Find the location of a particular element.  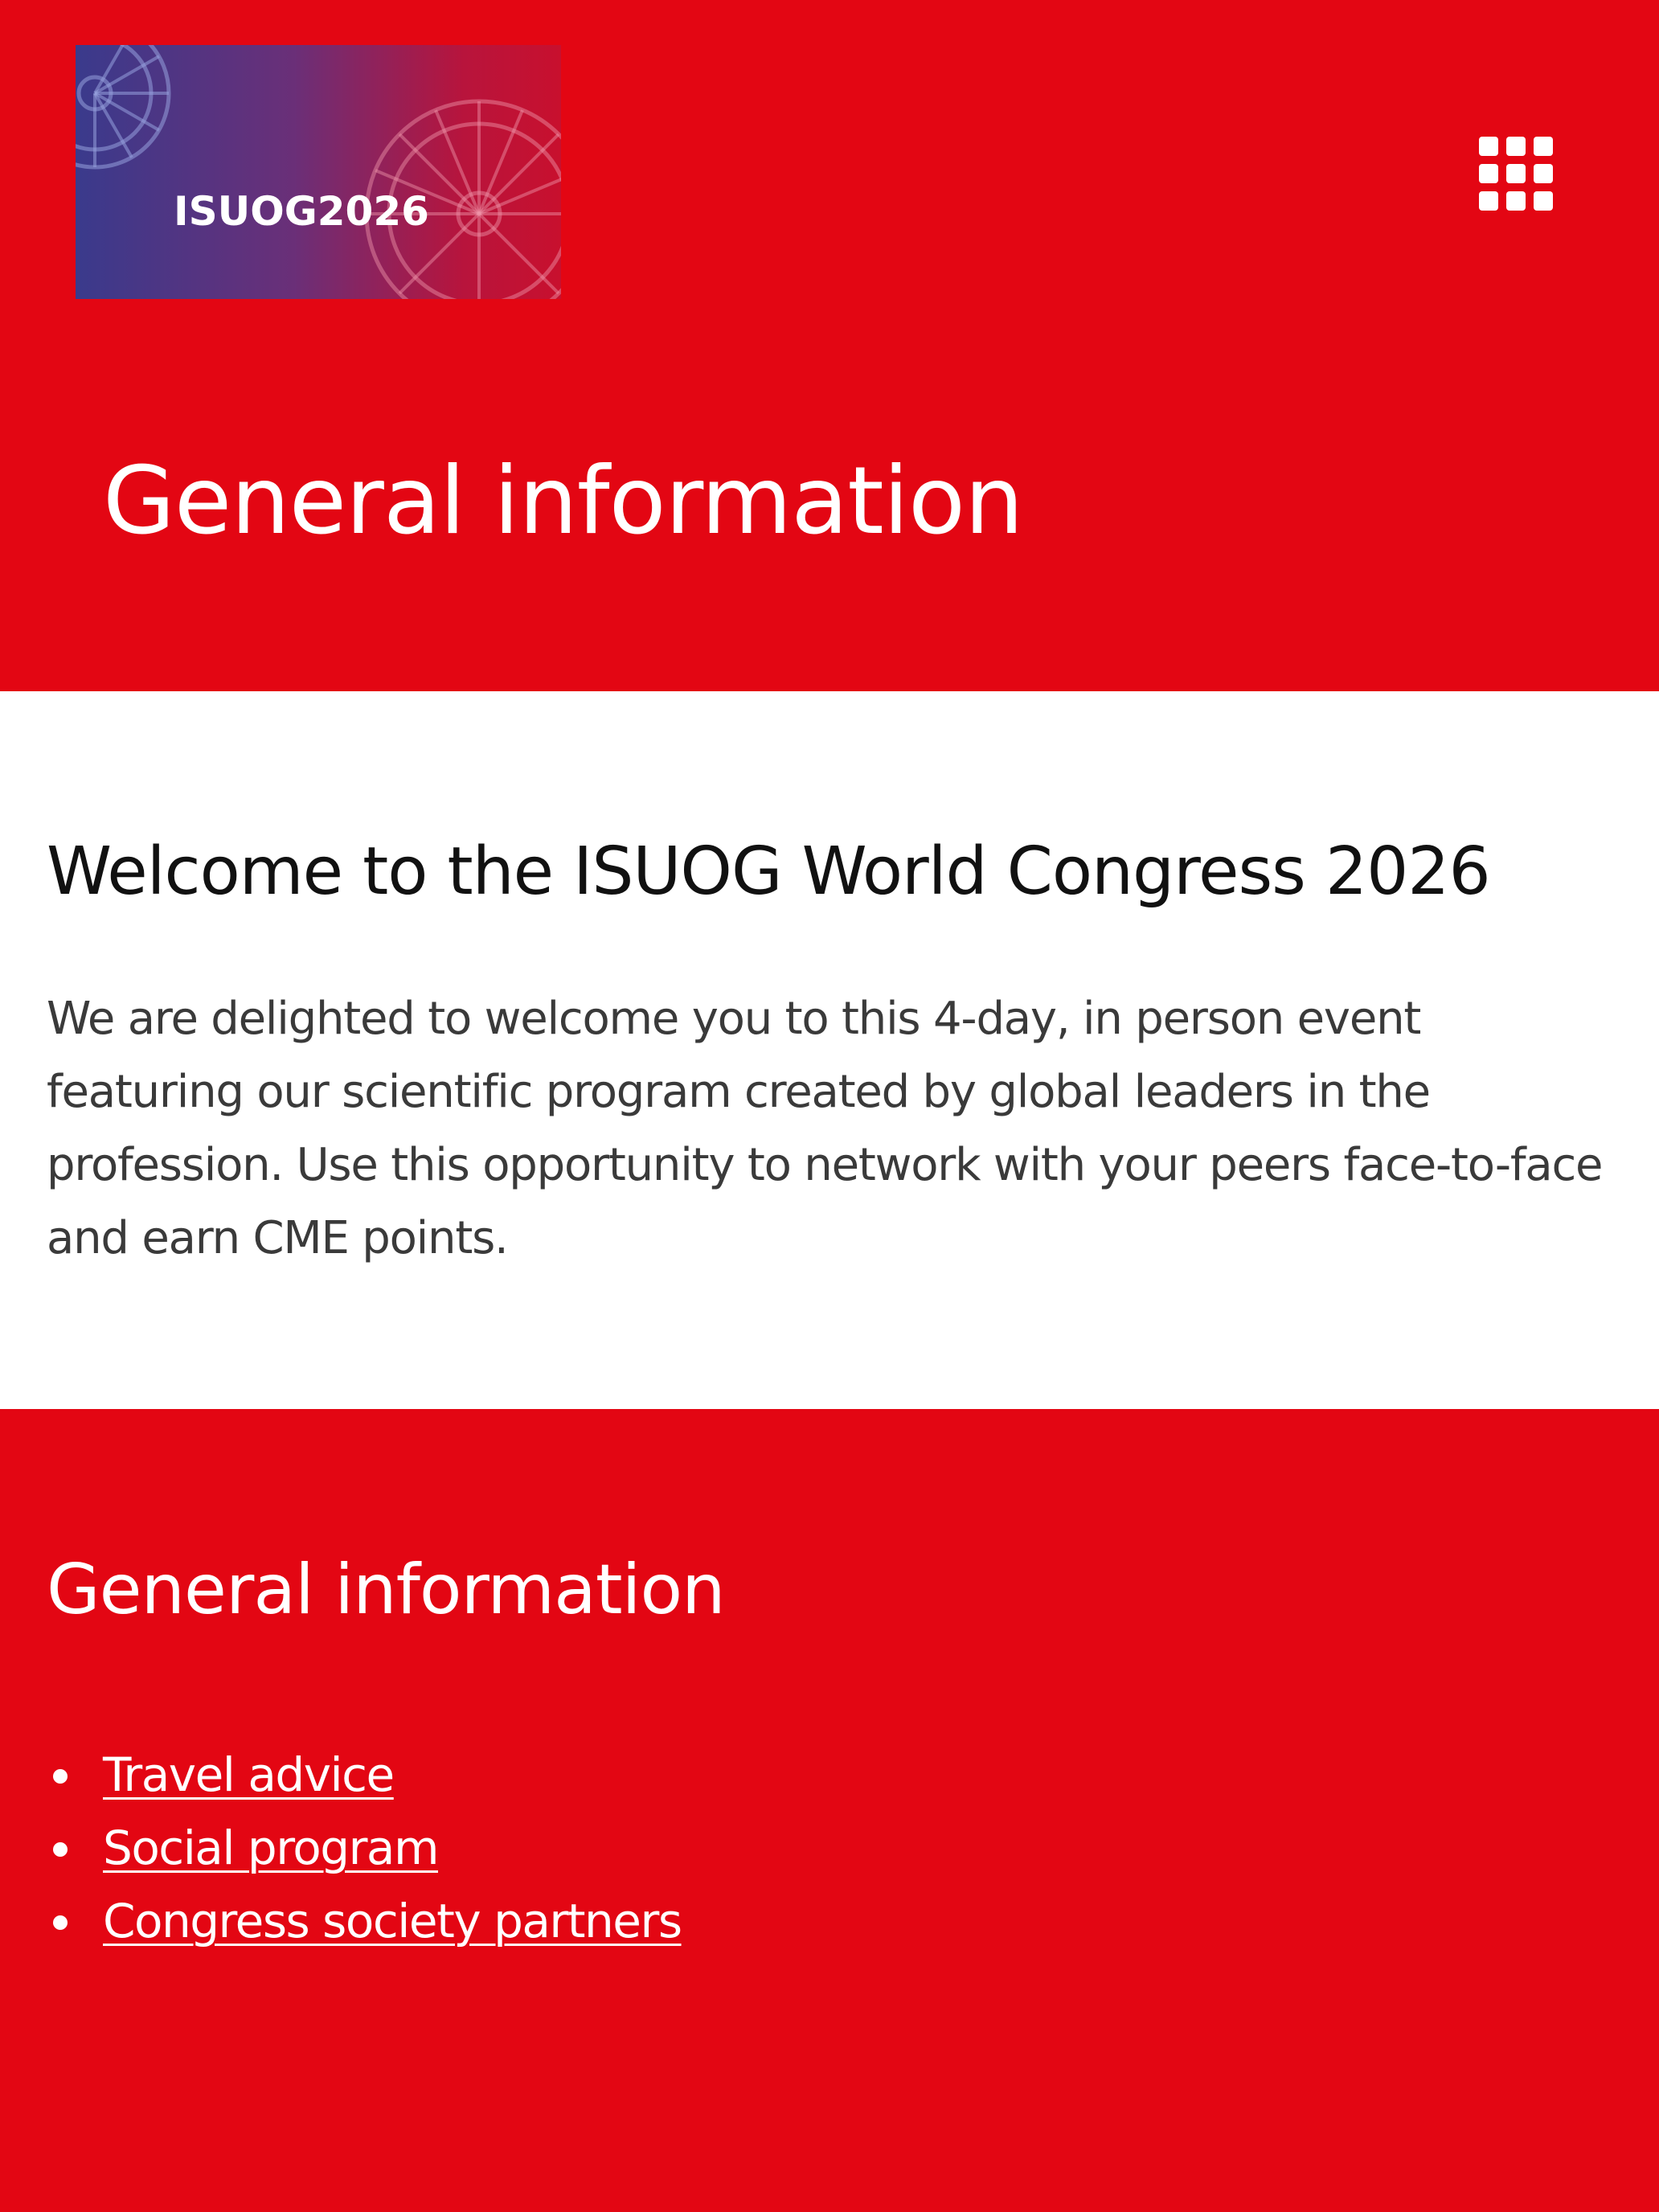

list-item: Social program is located at coordinates (364, 1848).